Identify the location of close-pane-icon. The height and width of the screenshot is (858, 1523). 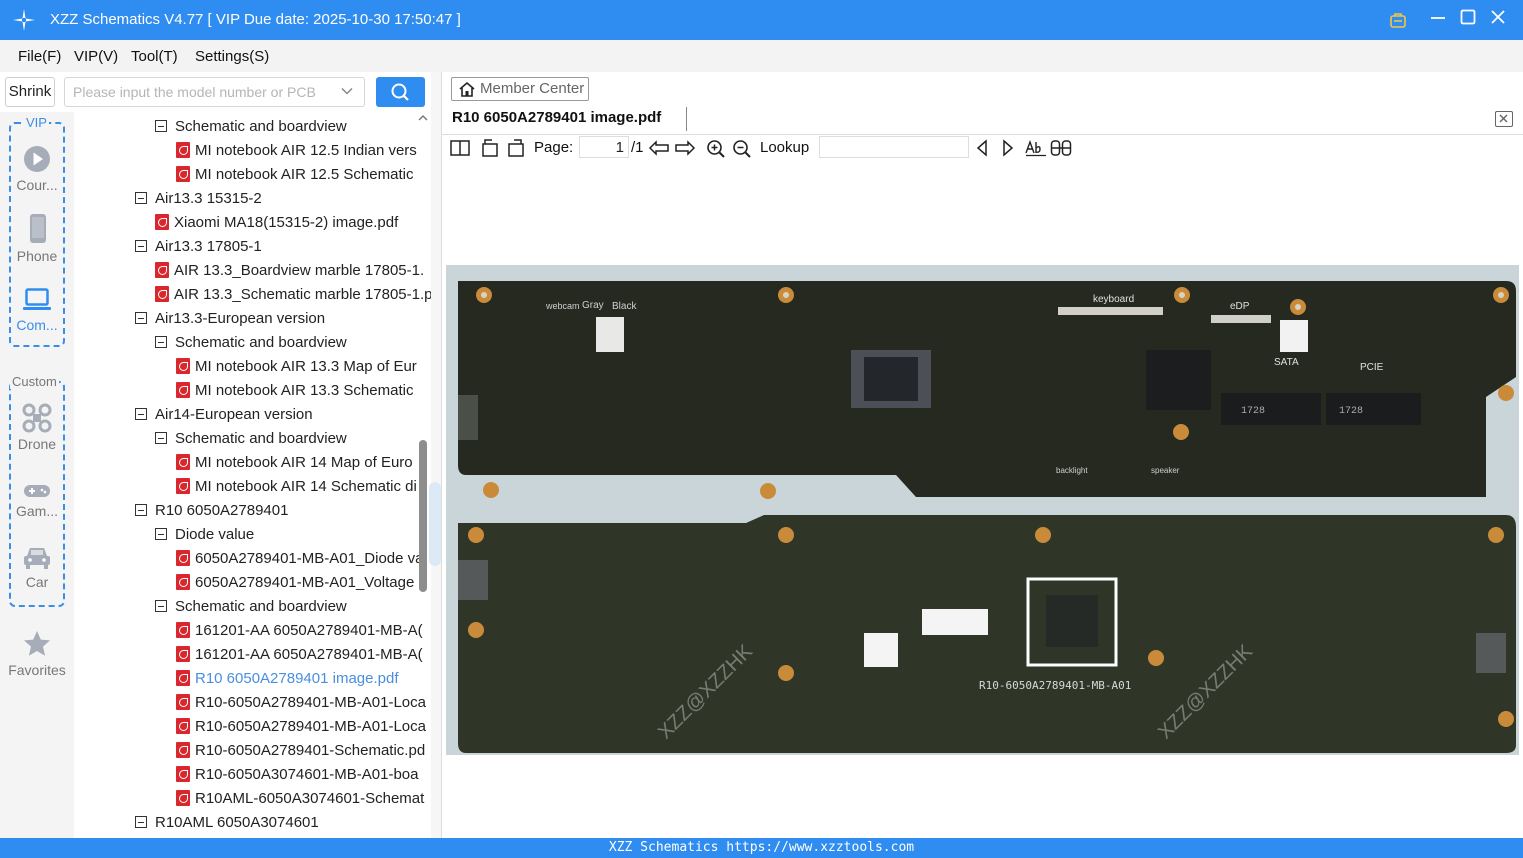
(1504, 119).